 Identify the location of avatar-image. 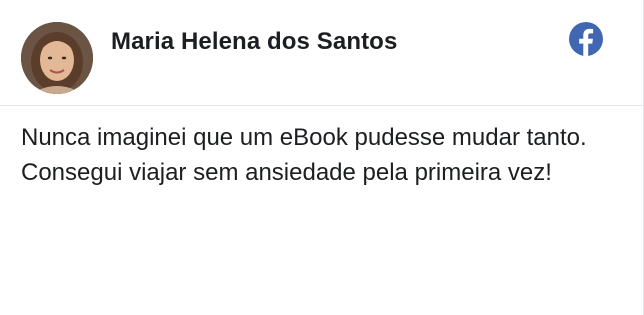
(57, 58).